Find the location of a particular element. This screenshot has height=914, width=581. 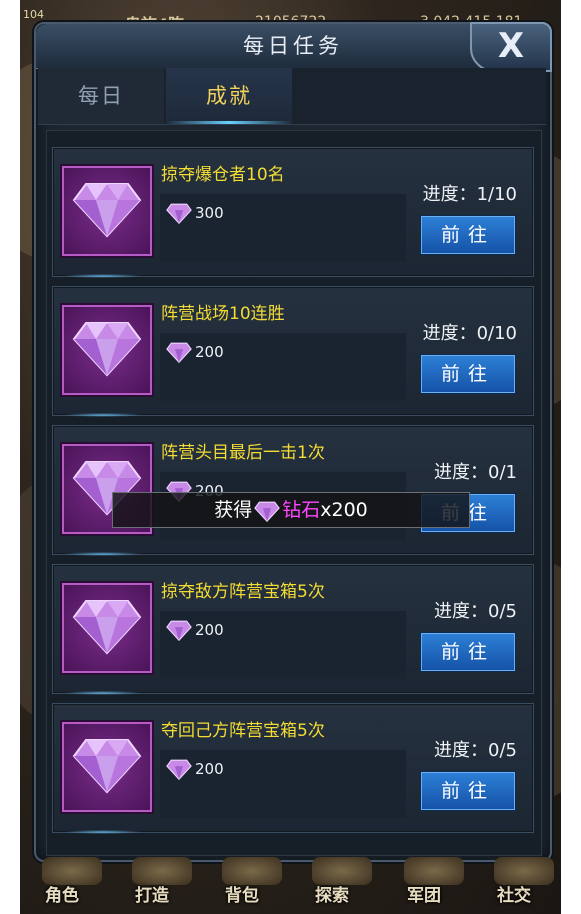

tab-bar: 每日 成就 is located at coordinates (292, 96).